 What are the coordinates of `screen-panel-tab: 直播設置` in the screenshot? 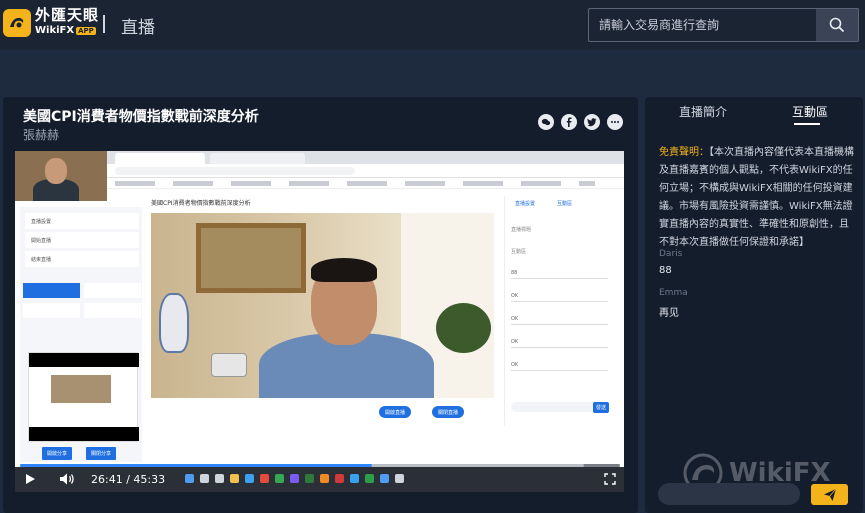 It's located at (525, 204).